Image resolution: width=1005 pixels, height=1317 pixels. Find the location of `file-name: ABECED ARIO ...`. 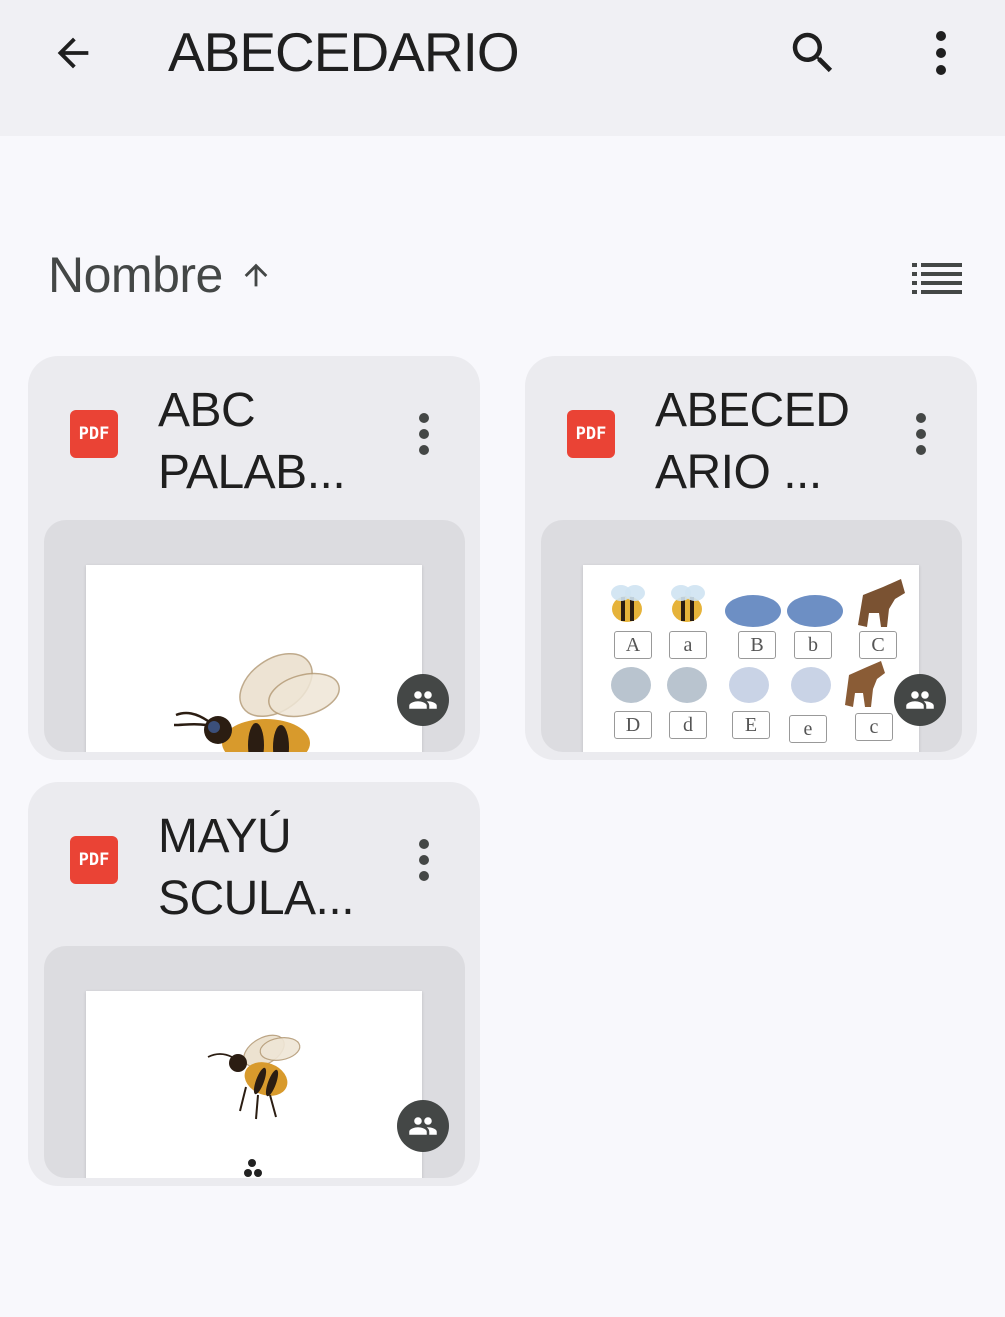

file-name: ABECED ARIO ... is located at coordinates (752, 441).